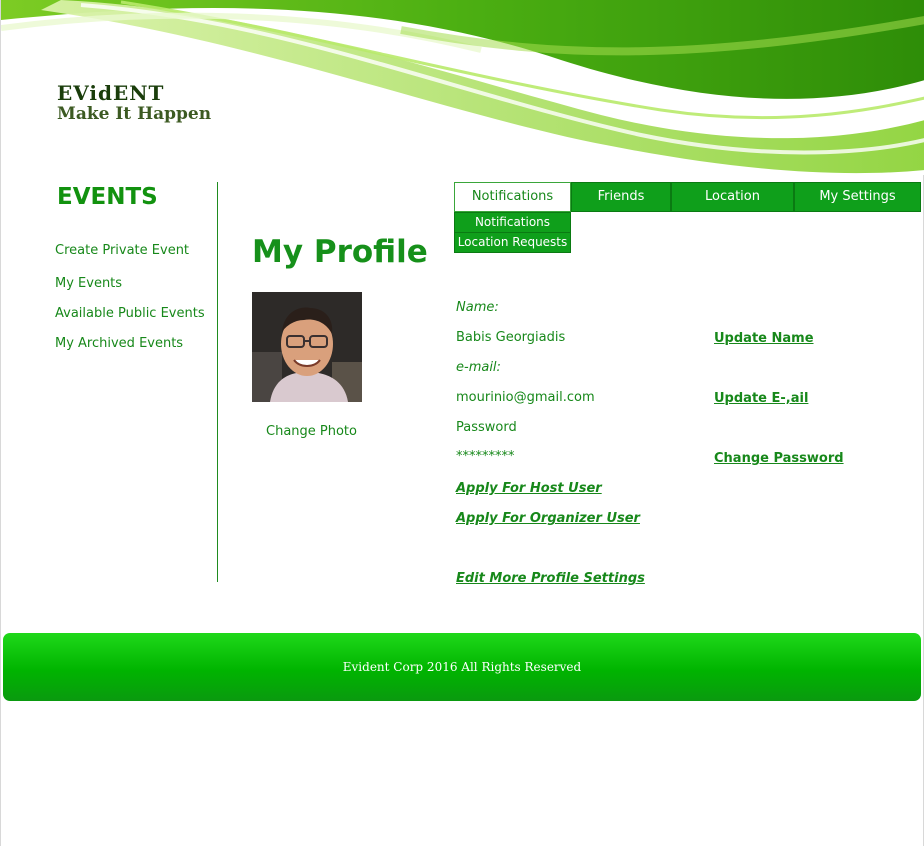 This screenshot has height=846, width=924. I want to click on notifications-dropdown: Notifications Location Requests, so click(512, 232).